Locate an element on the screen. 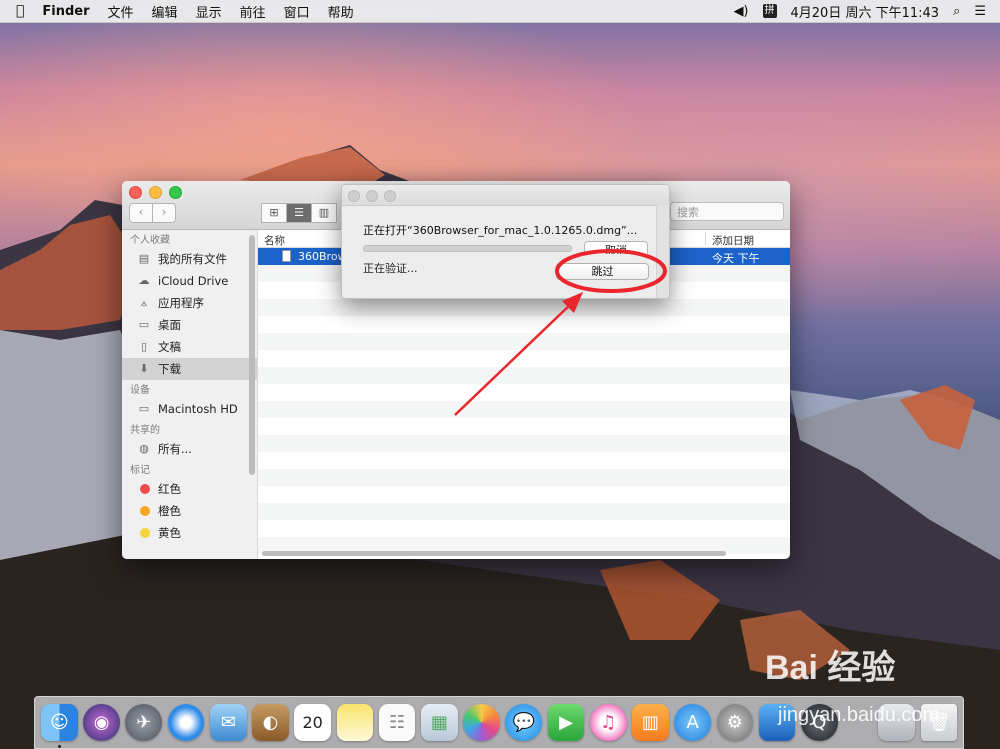  facetime-icon: ▶ is located at coordinates (566, 722).